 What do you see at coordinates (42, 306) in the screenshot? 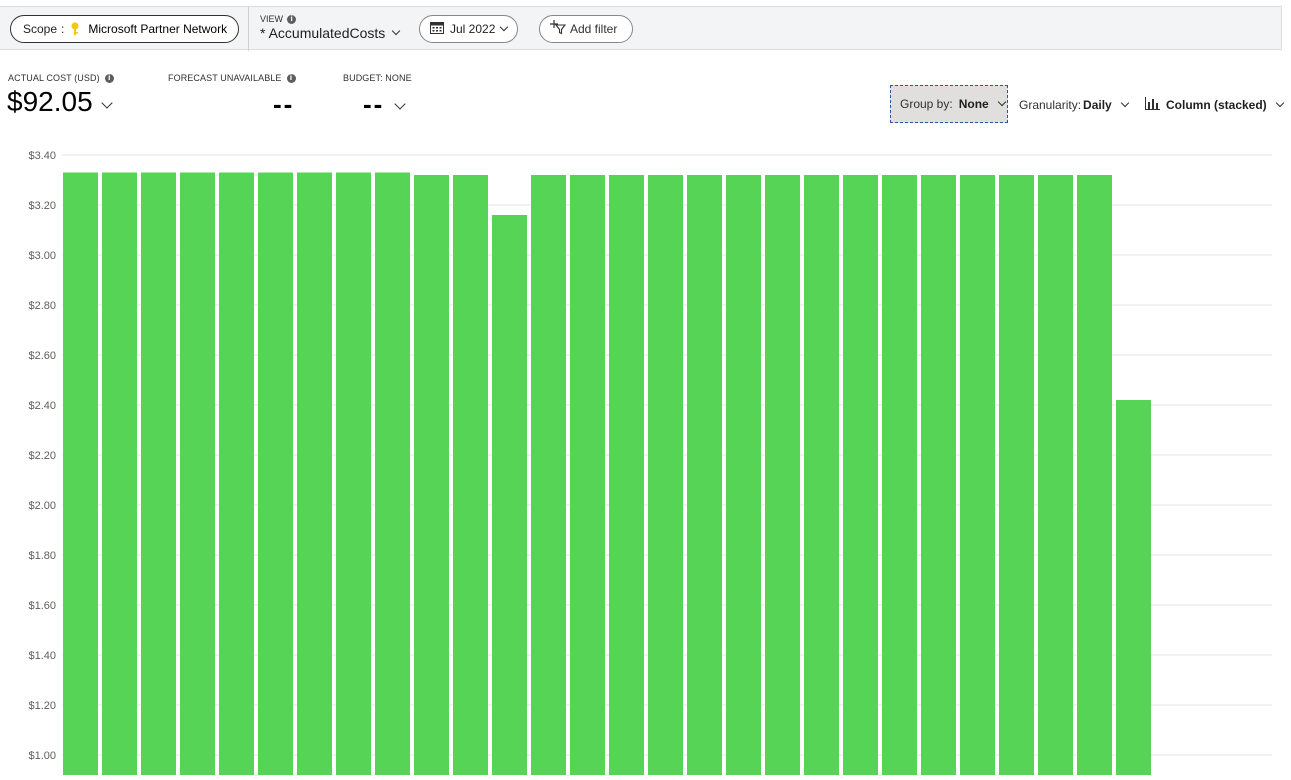
I see `y-tick-label: $2.80` at bounding box center [42, 306].